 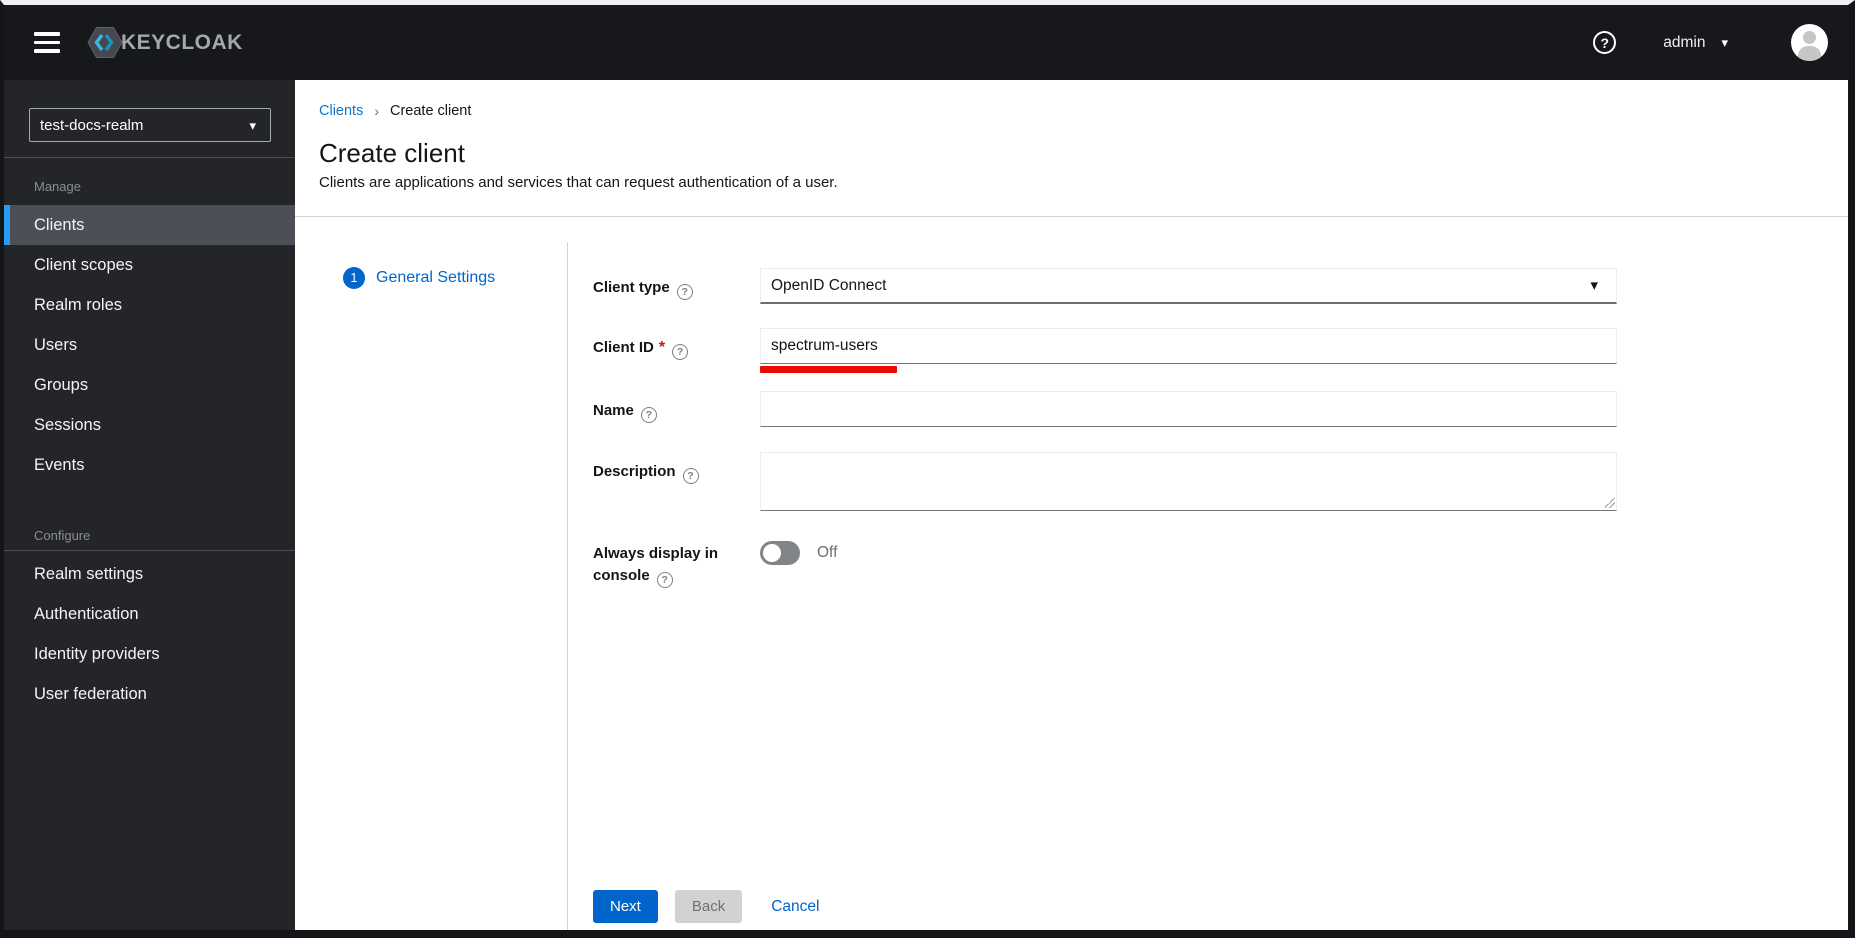 I want to click on wizard-nav: 1 General Settings, so click(x=431, y=573).